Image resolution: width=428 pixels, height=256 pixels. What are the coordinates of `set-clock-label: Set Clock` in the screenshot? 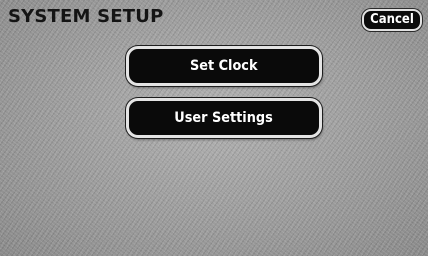 It's located at (224, 66).